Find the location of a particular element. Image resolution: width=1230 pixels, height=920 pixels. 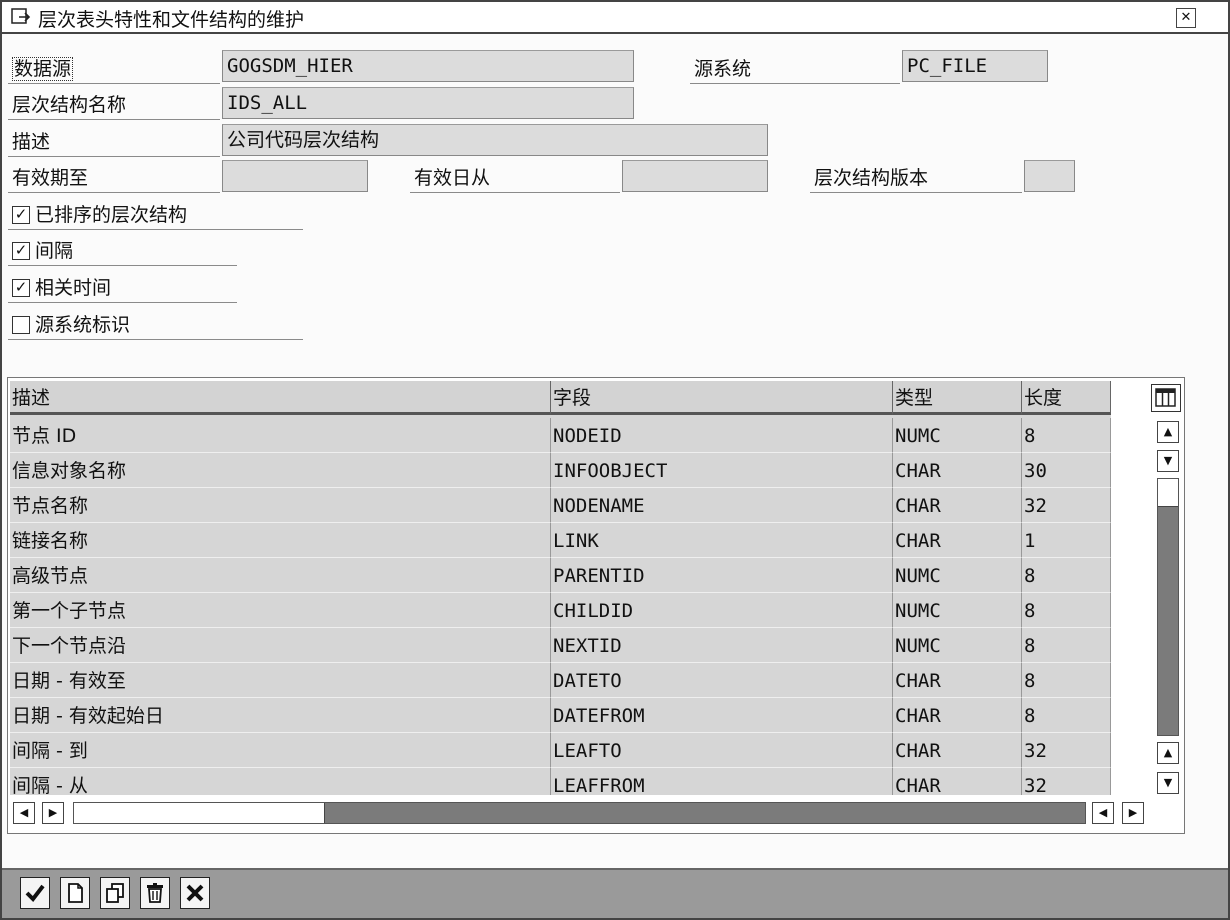

copy-icon is located at coordinates (115, 893).